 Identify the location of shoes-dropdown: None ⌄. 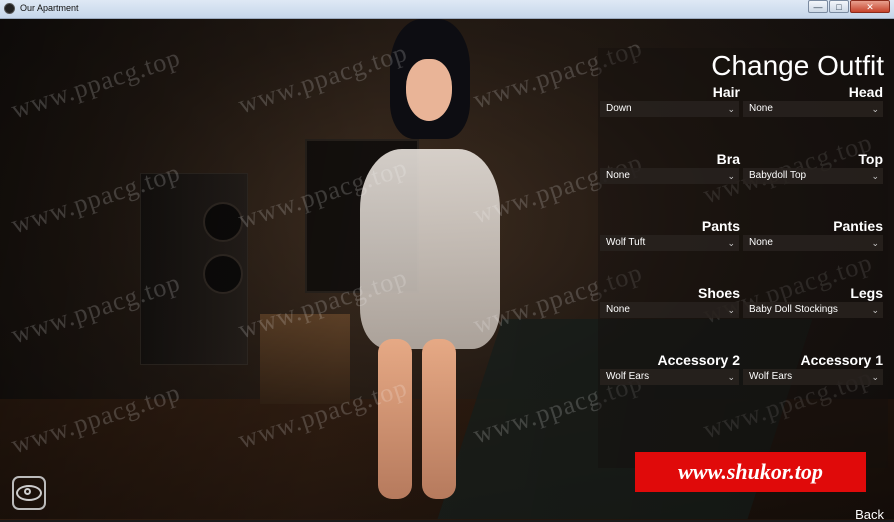
(669, 310).